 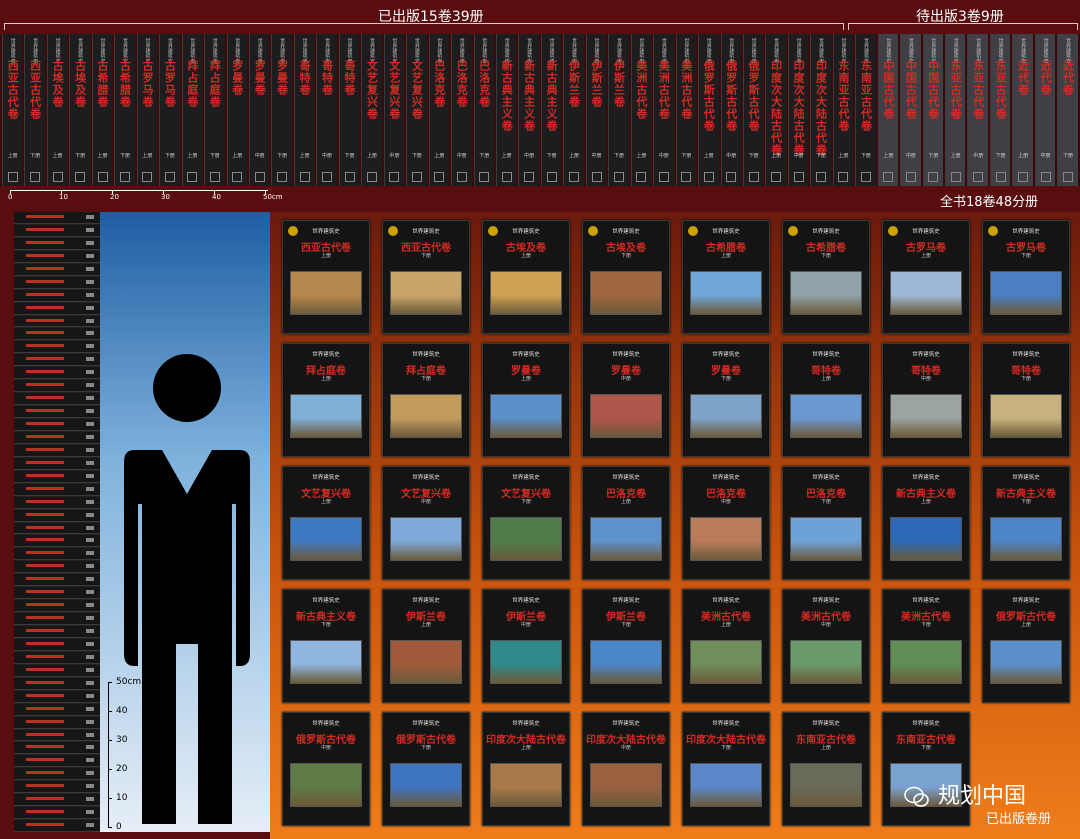 I want to click on book-cover: 世界建筑史 文艺复兴卷 中册, so click(x=426, y=523).